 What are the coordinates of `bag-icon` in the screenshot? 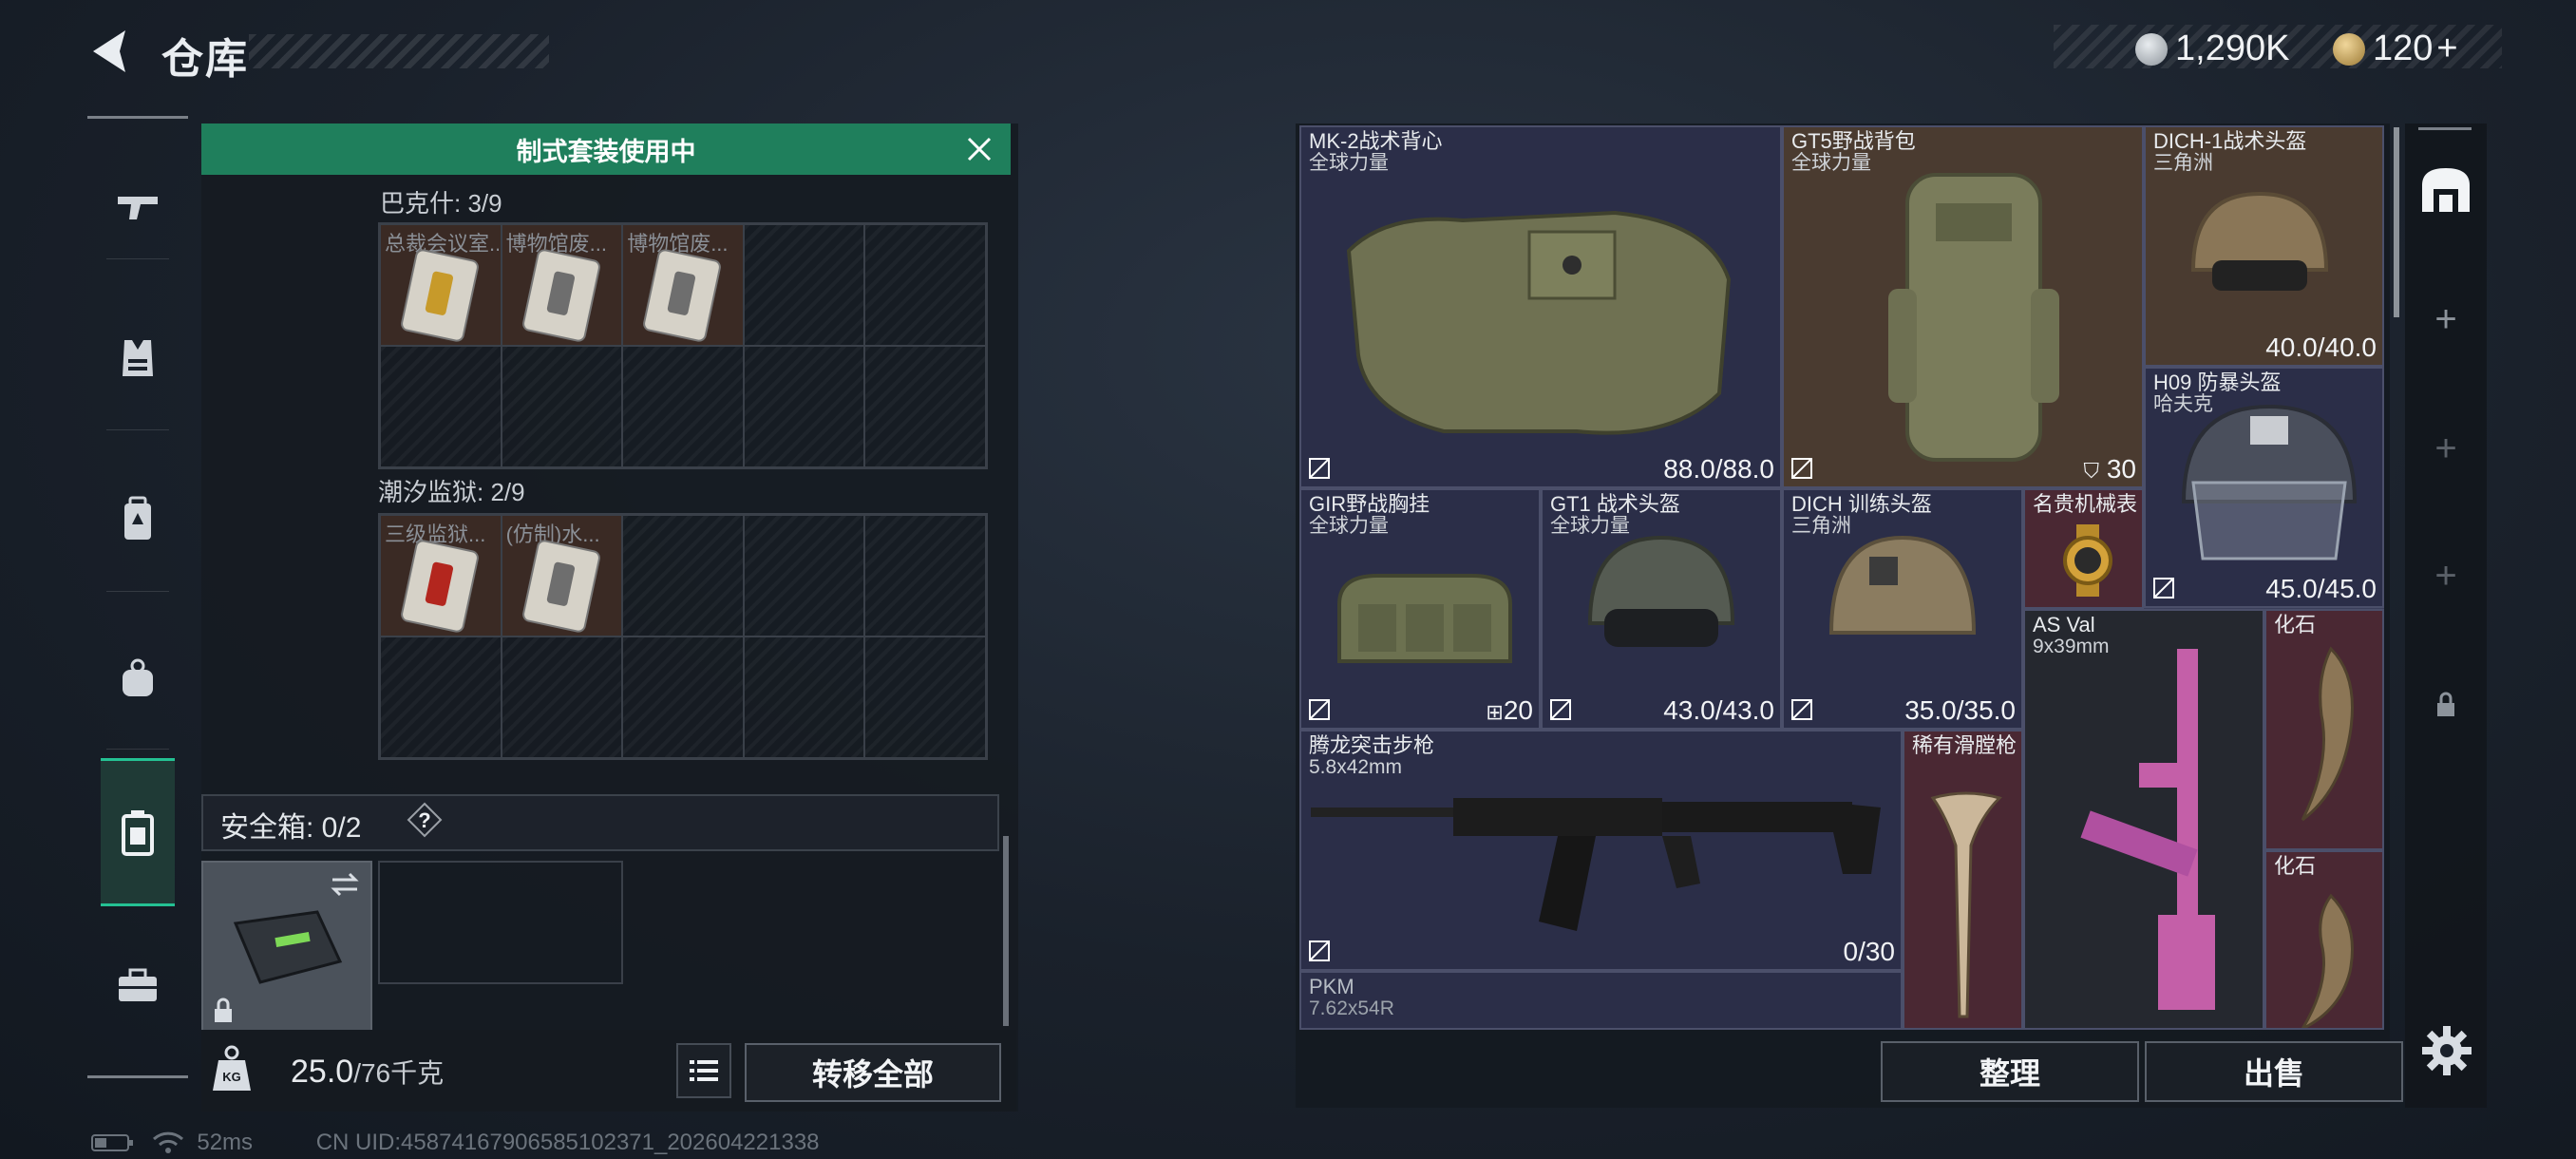 It's located at (138, 677).